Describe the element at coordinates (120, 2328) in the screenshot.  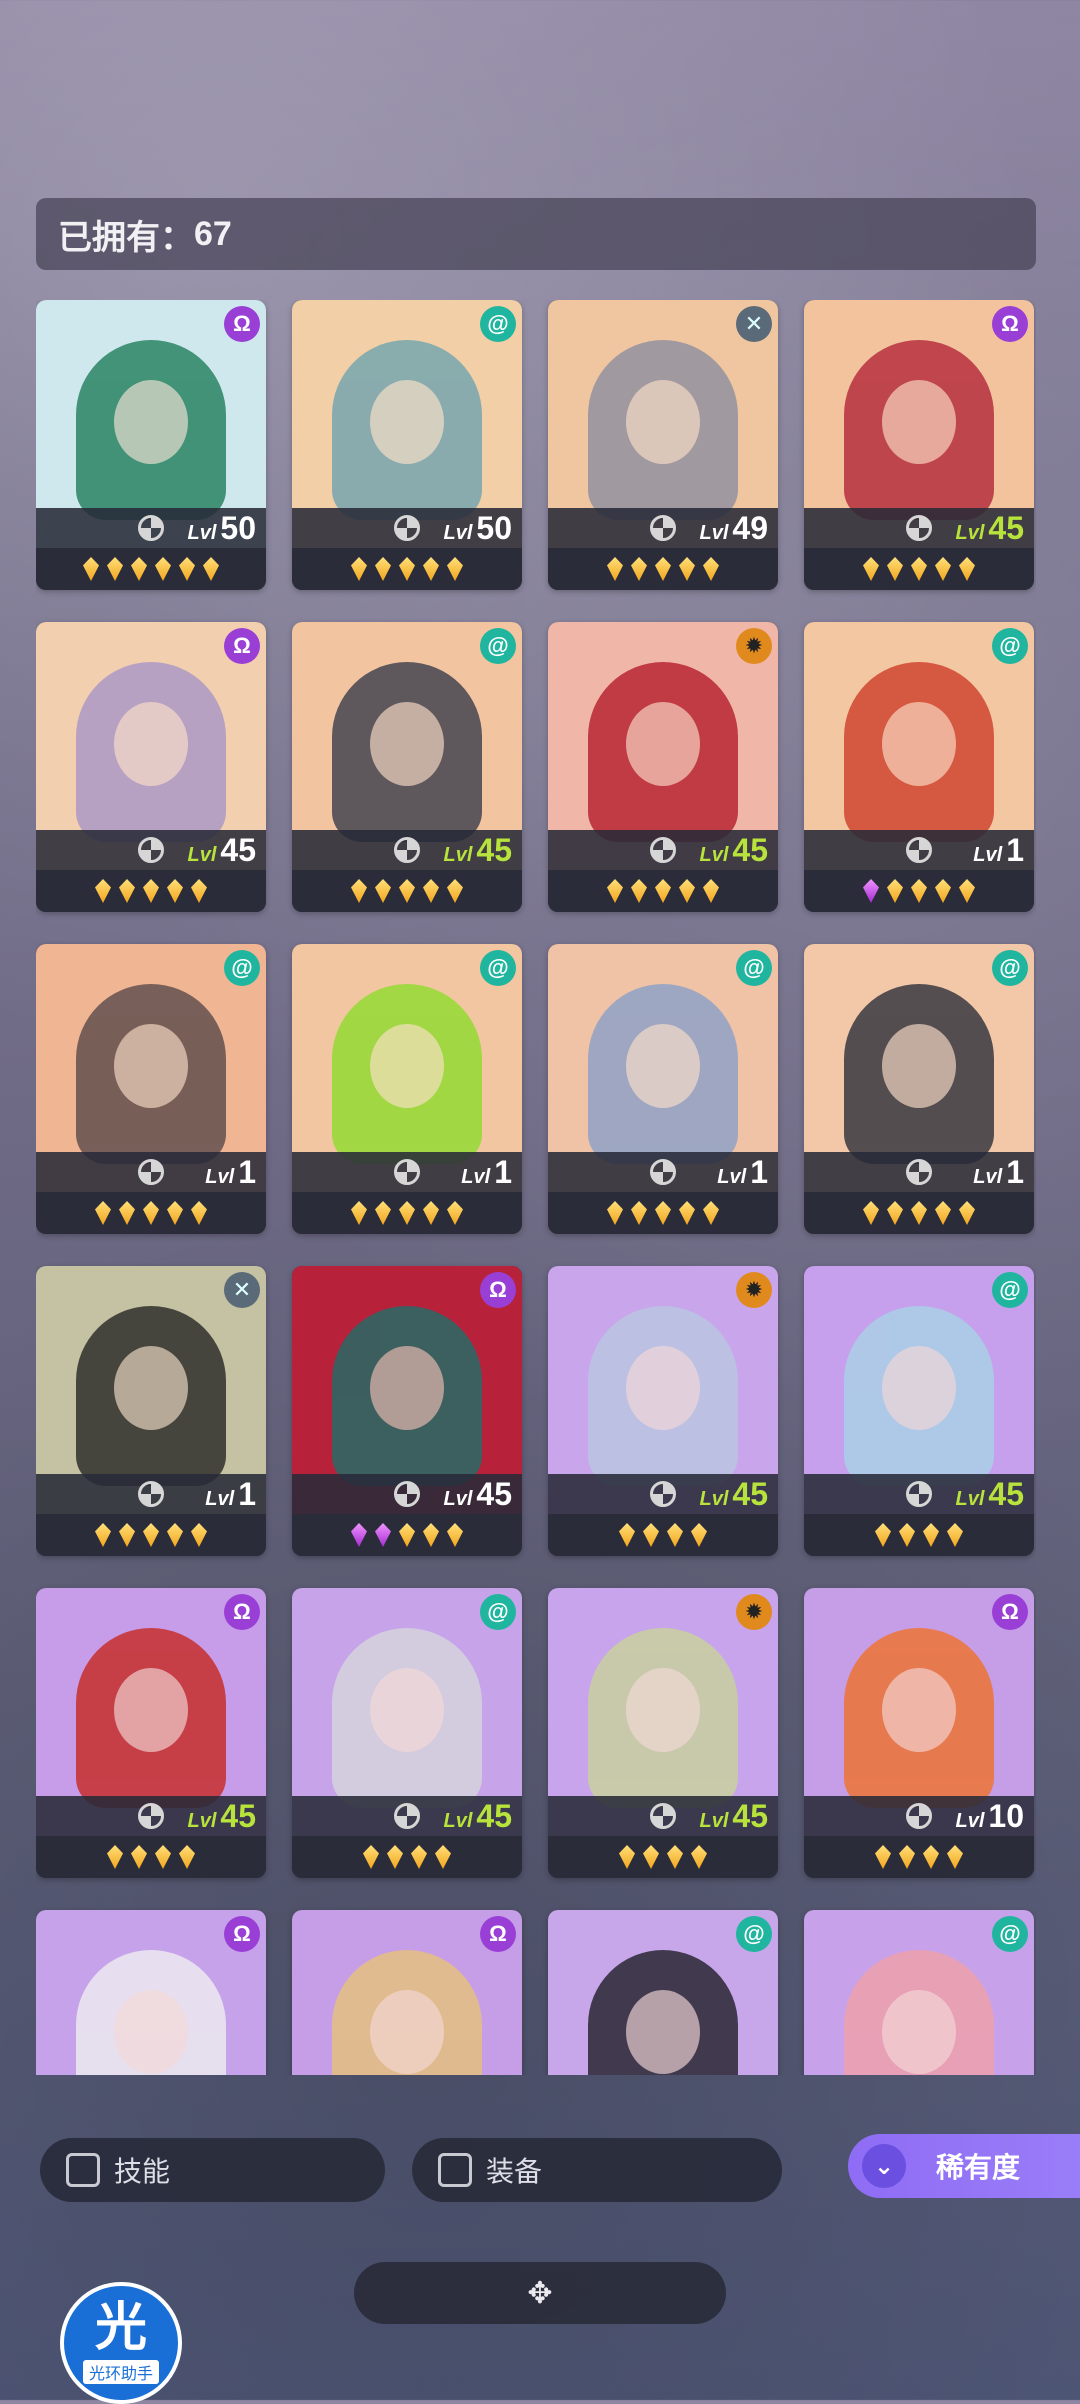
I see `logo-character: 光` at that location.